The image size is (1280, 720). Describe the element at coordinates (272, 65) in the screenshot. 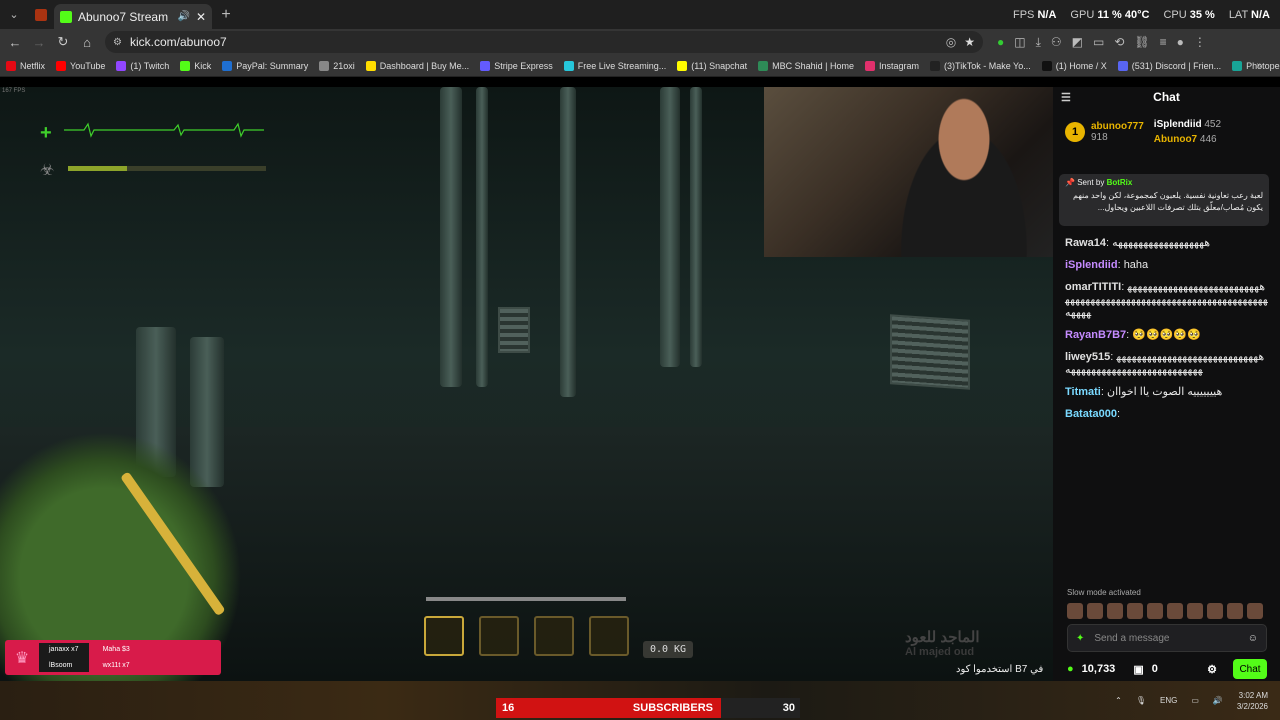

I see `bookmark-label: PayPal: Summary` at that location.